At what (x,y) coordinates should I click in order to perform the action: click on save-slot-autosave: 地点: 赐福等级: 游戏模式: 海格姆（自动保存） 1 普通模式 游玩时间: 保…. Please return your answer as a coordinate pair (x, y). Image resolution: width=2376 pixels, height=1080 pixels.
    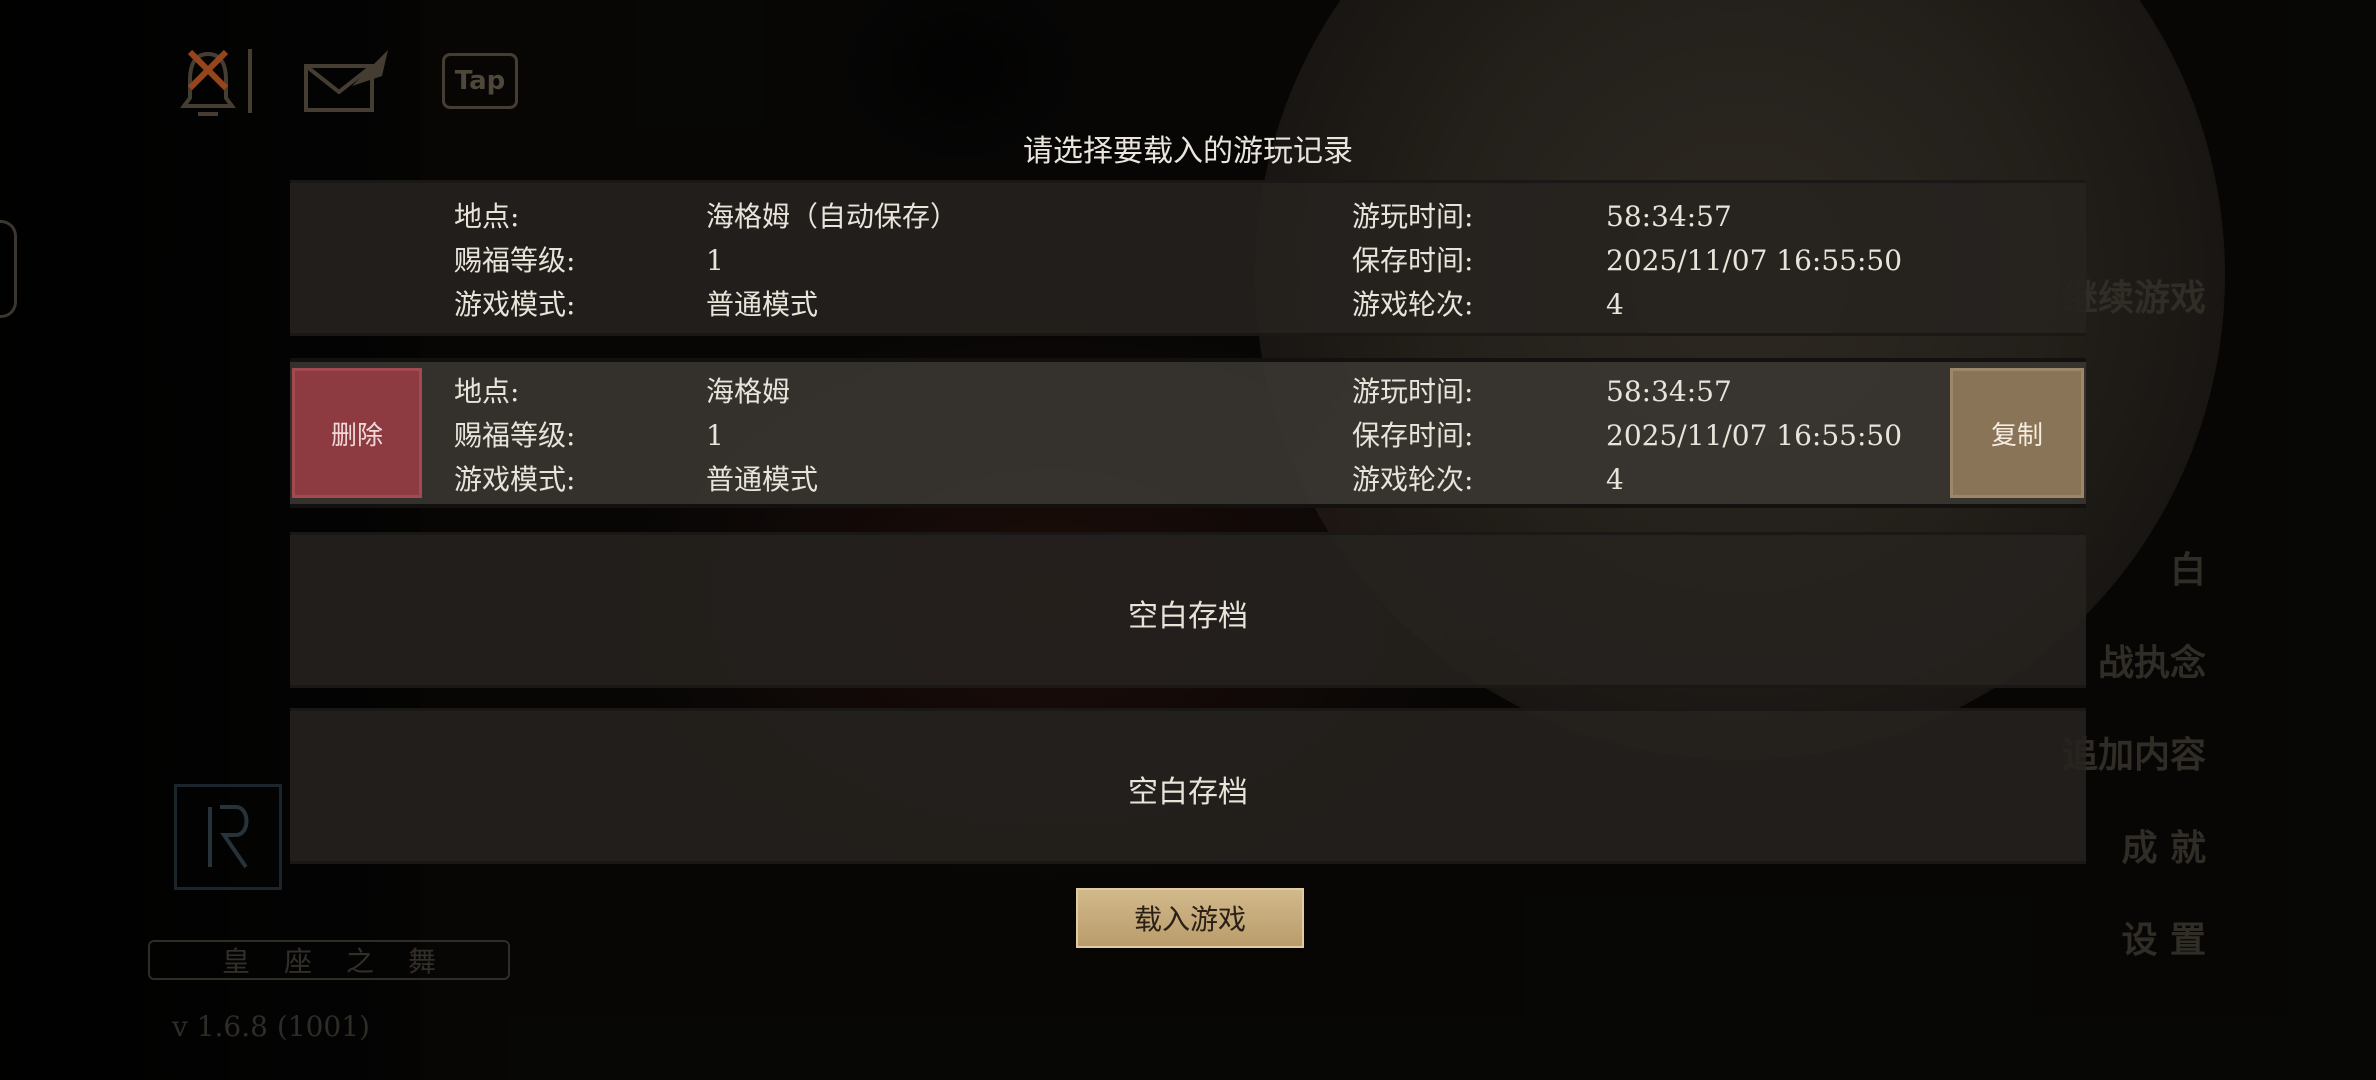
    Looking at the image, I should click on (1188, 258).